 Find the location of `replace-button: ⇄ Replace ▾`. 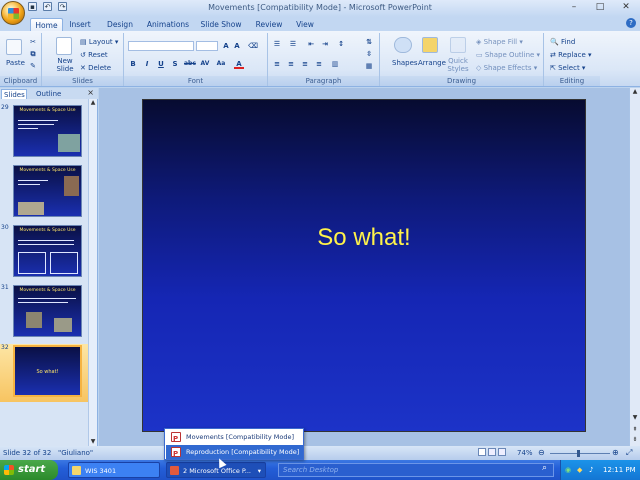

replace-button: ⇄ Replace ▾ is located at coordinates (571, 55).